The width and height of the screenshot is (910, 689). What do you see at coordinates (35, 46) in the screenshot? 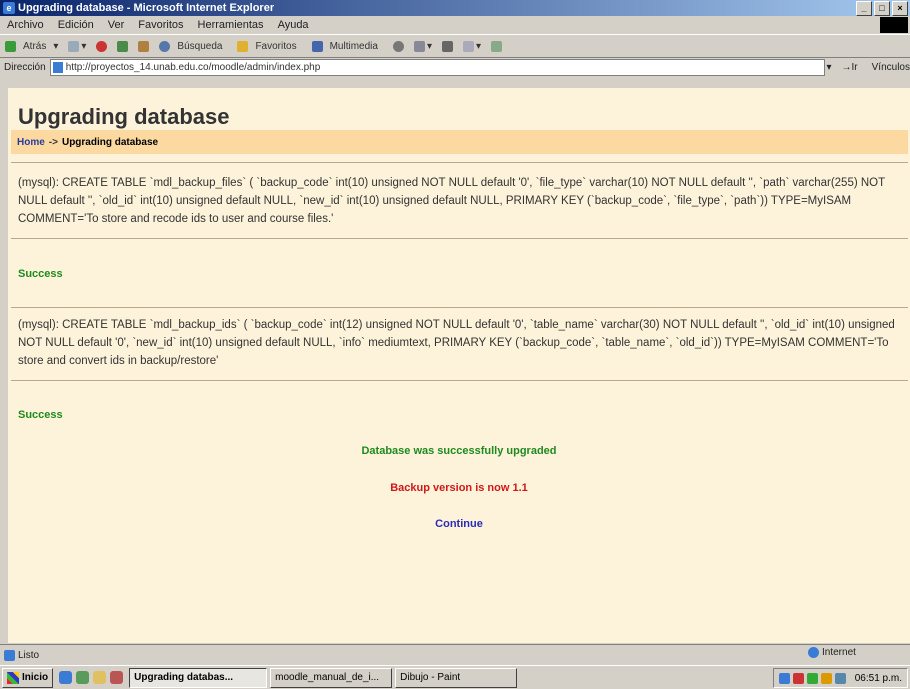
I see `back-label: Atrás` at bounding box center [35, 46].